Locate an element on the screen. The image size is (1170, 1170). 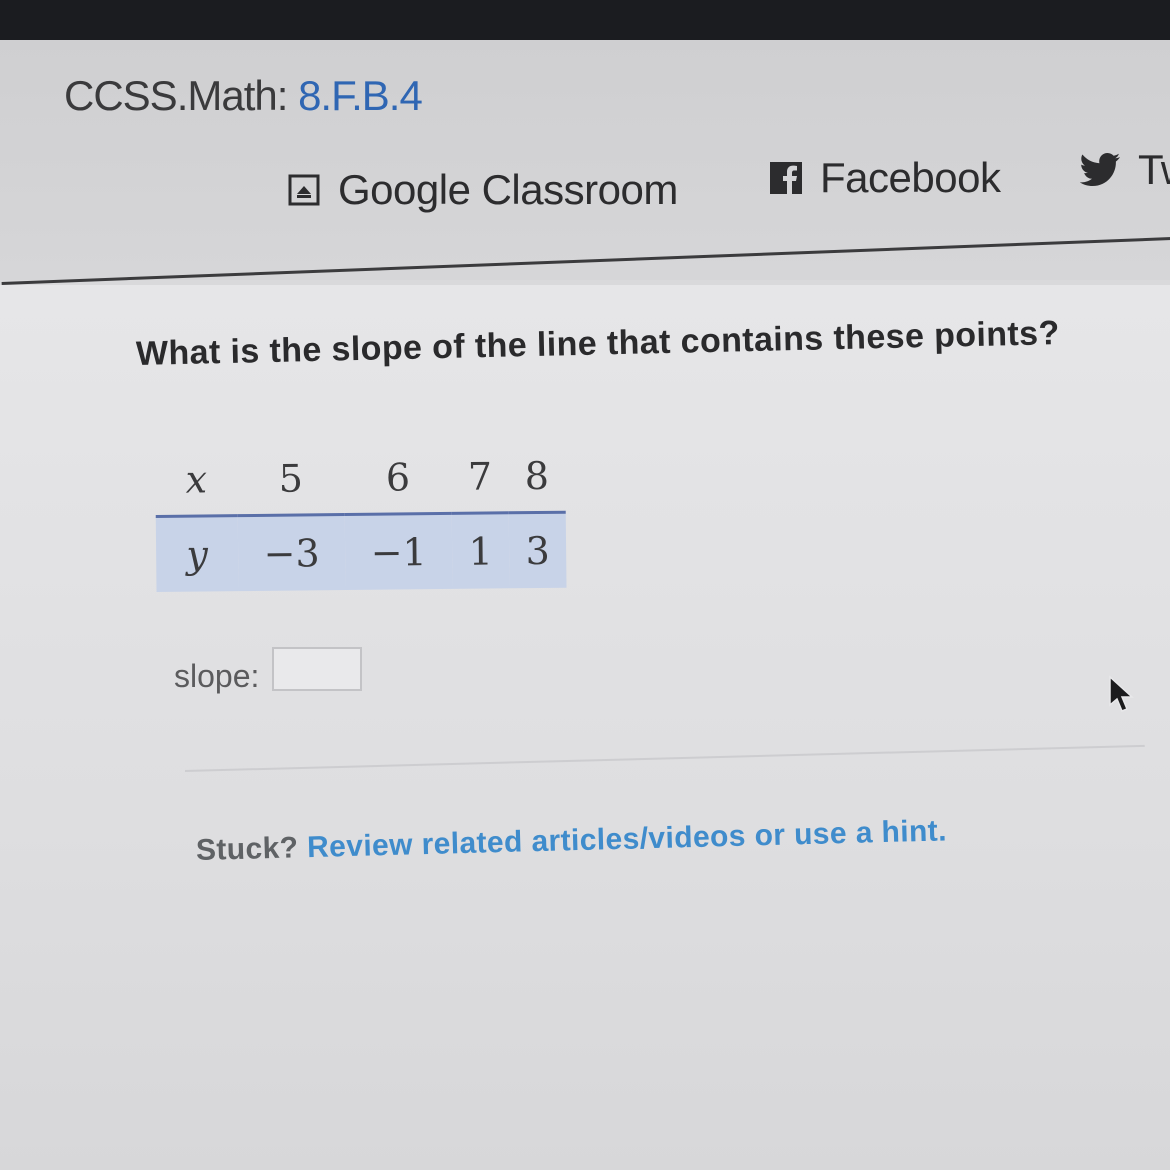
points-table: x 5 6 7 8 y −3 −1 1 3 is located at coordinates (361, 516).